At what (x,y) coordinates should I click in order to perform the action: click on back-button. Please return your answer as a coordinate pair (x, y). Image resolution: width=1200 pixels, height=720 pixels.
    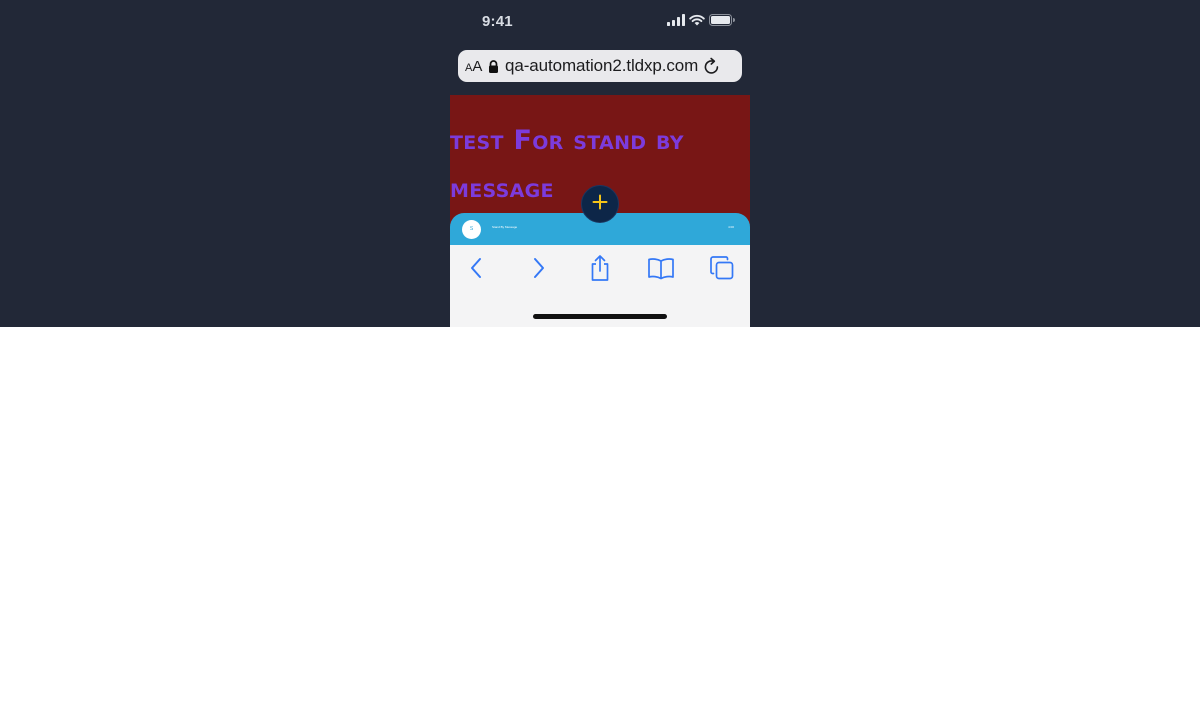
    Looking at the image, I should click on (476, 270).